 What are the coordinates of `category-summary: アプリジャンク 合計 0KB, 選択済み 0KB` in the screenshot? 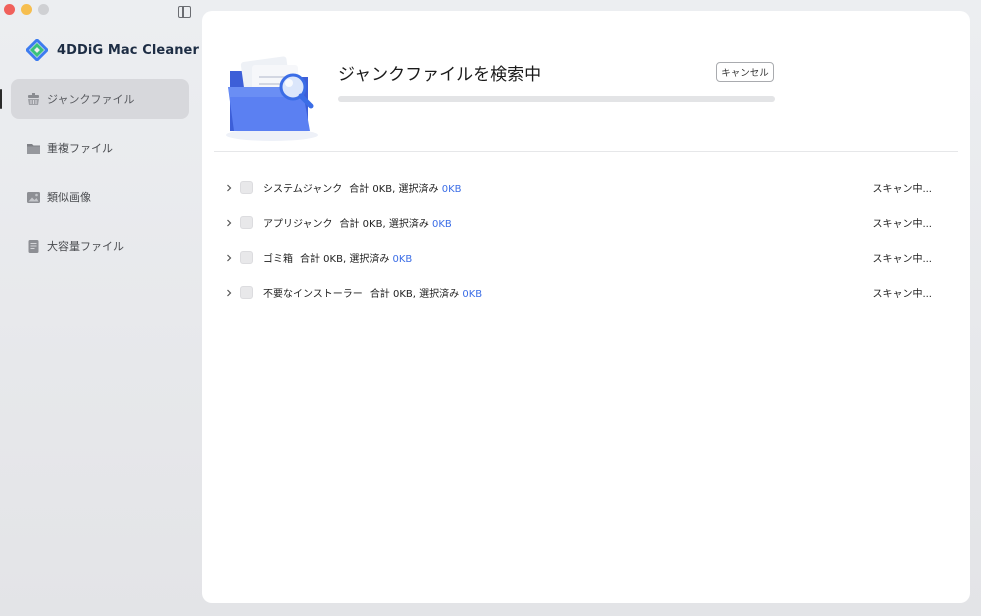 It's located at (357, 222).